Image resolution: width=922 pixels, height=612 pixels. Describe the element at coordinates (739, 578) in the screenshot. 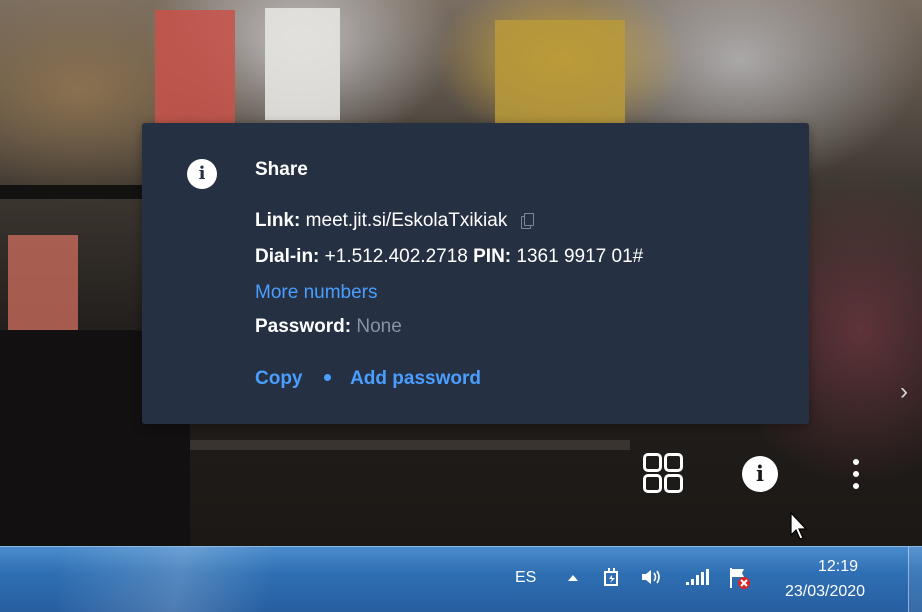

I see `action-center-flag-icon` at that location.